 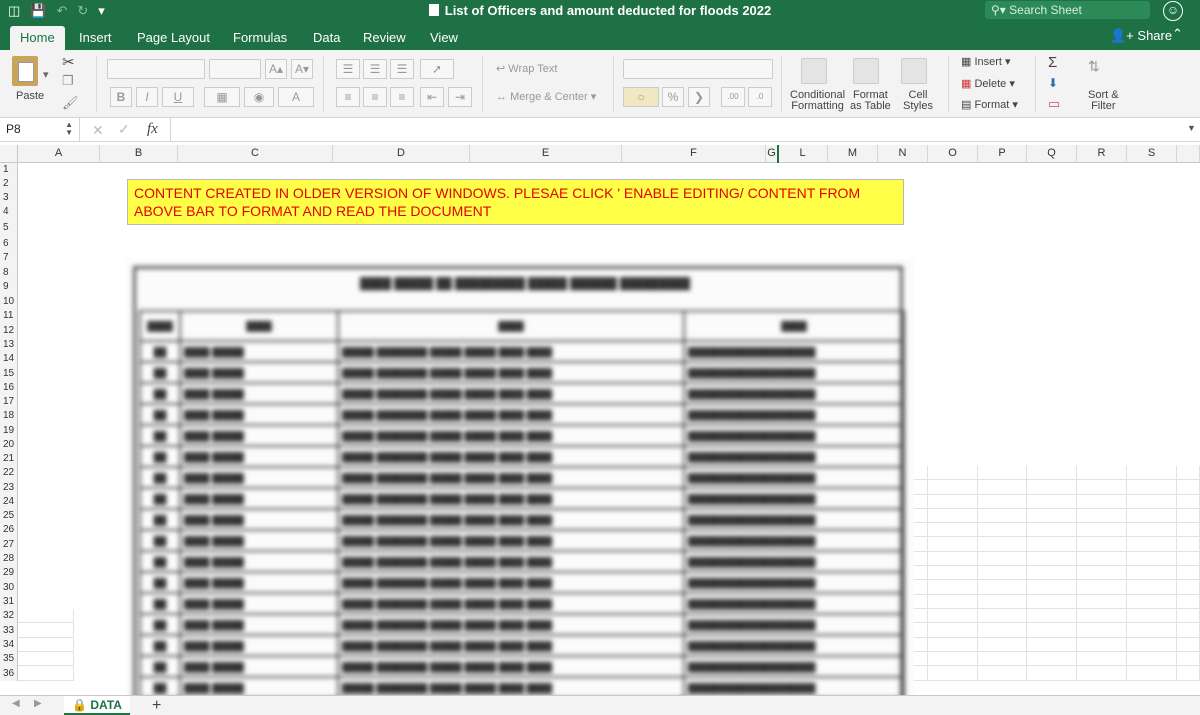 I want to click on align-center-icon: ≡, so click(x=375, y=97).